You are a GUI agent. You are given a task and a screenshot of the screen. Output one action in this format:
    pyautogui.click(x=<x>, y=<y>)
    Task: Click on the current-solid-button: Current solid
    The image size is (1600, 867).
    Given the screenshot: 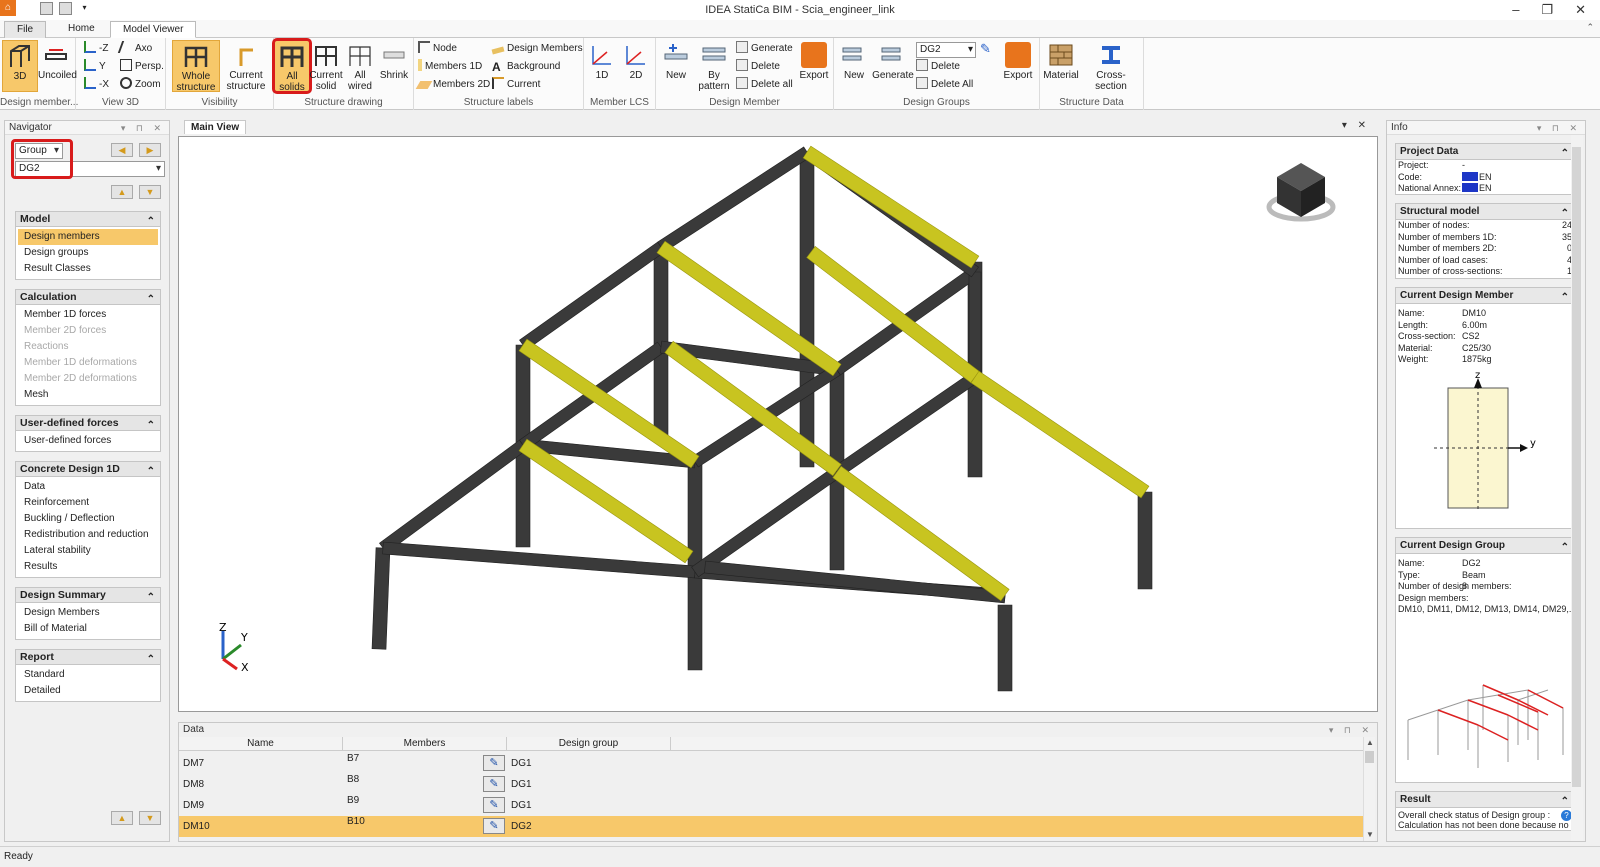 What is the action you would take?
    pyautogui.click(x=326, y=66)
    